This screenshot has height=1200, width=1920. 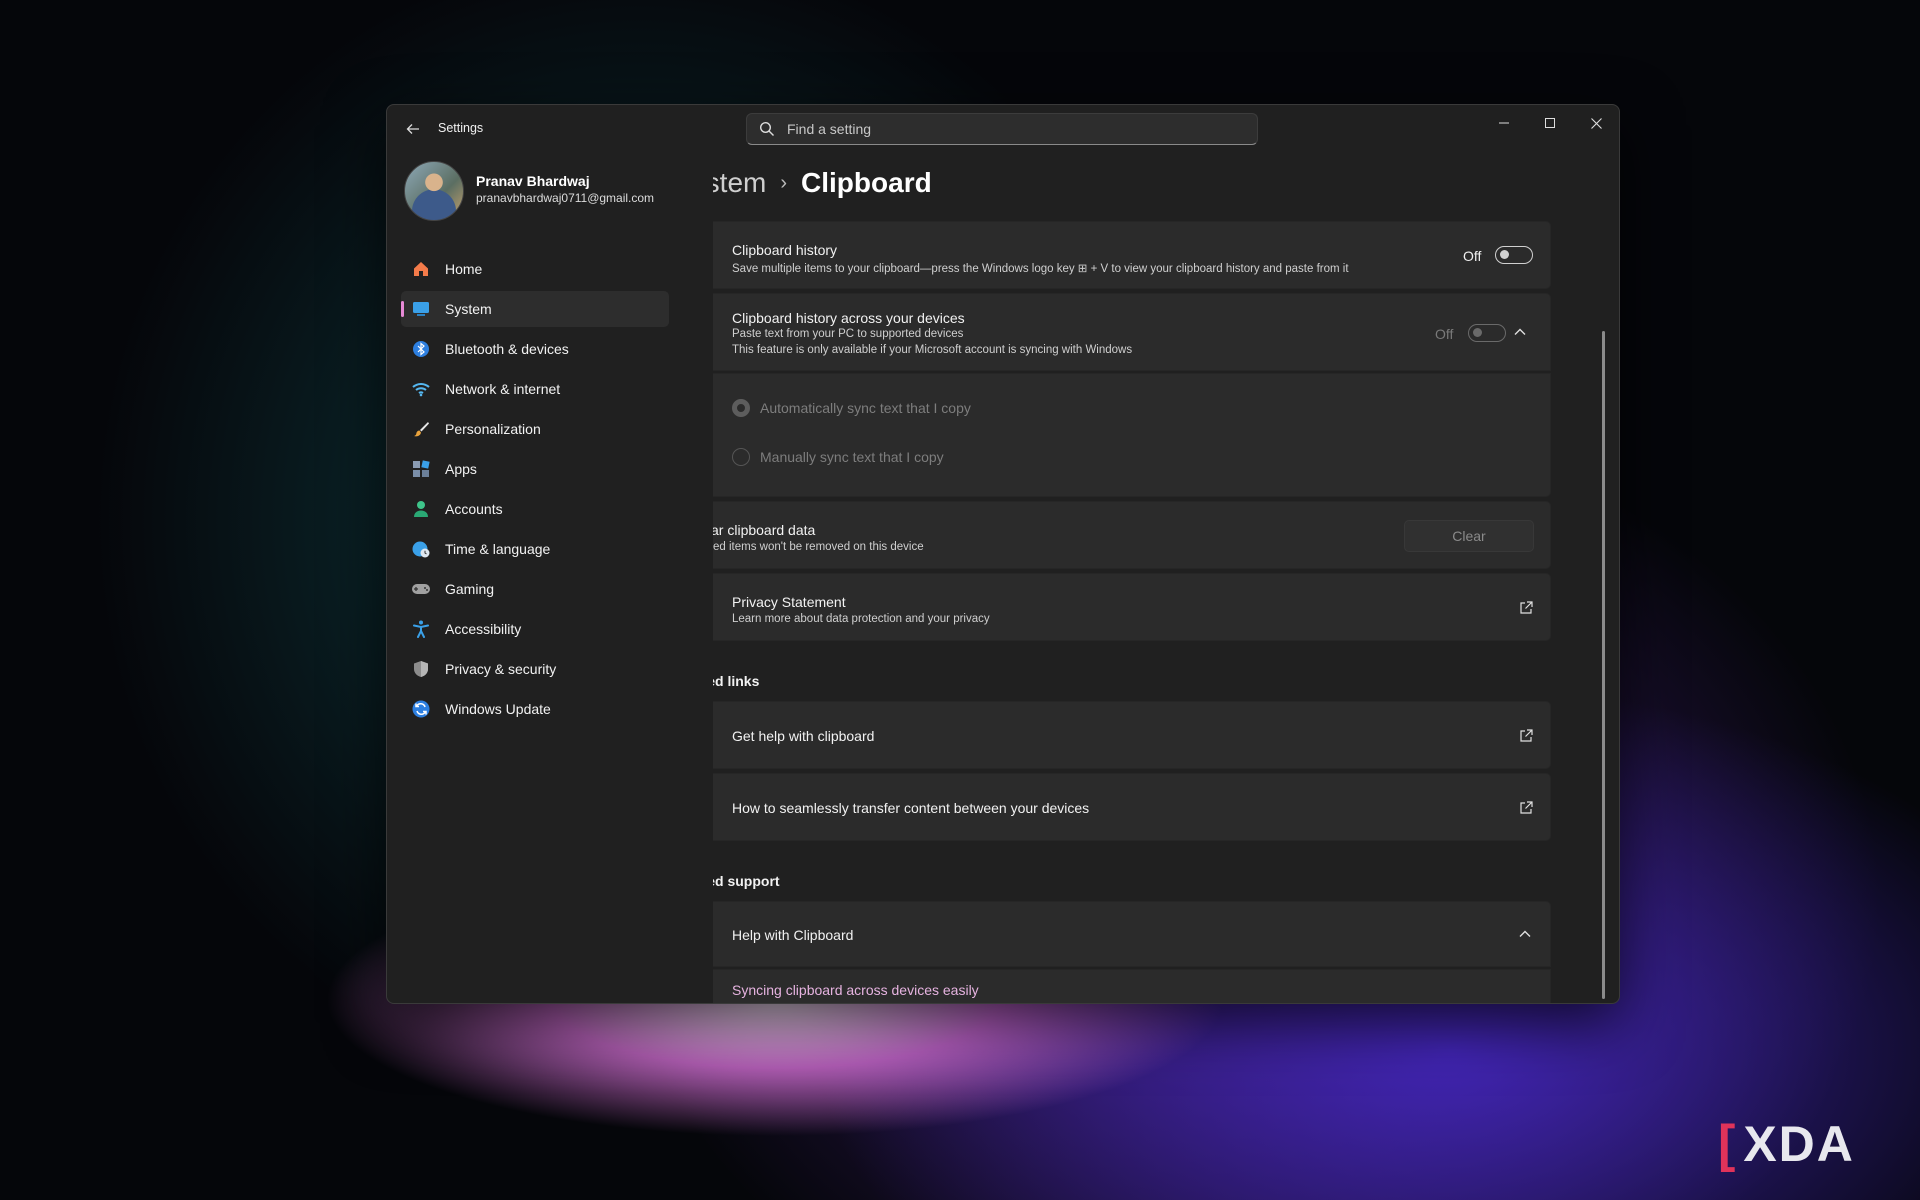 I want to click on search-icon, so click(x=766, y=128).